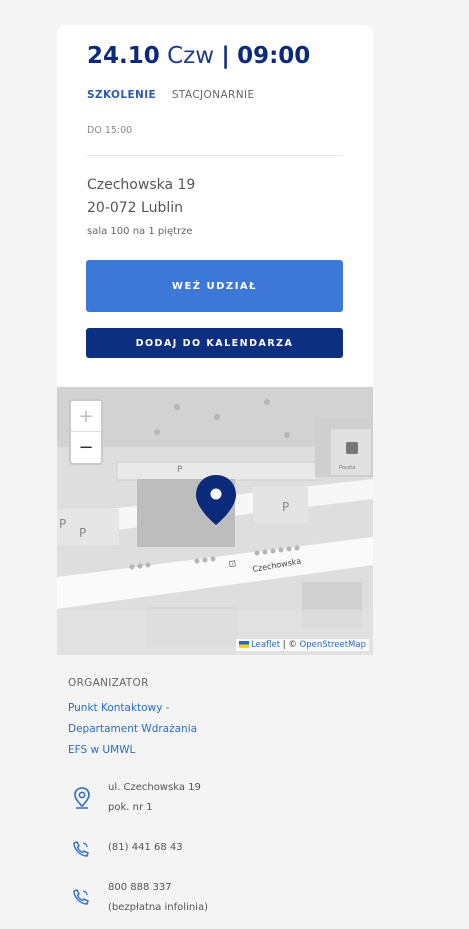 The image size is (469, 929). Describe the element at coordinates (191, 56) in the screenshot. I see `event-day: Czw` at that location.